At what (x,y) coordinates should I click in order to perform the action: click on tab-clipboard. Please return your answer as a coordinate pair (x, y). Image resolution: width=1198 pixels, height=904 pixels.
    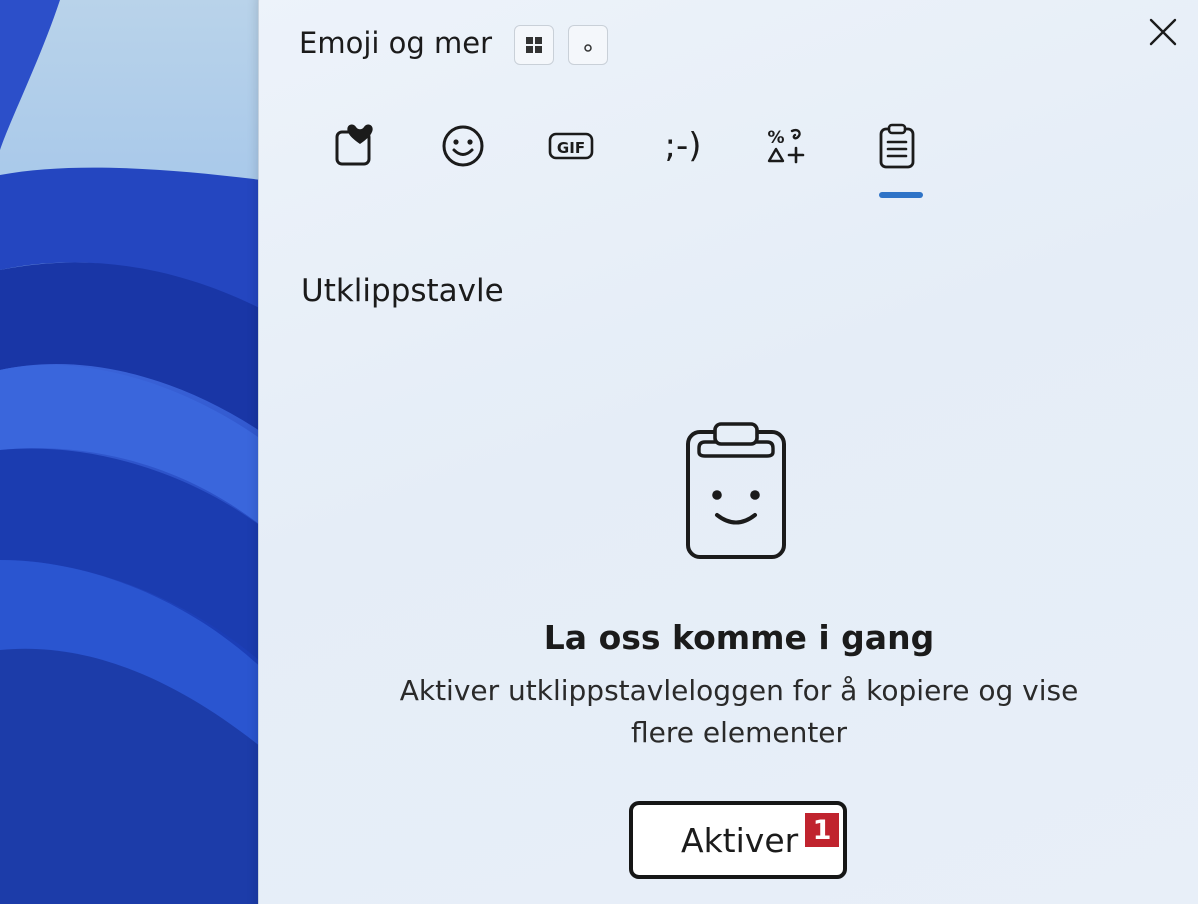
    Looking at the image, I should click on (897, 146).